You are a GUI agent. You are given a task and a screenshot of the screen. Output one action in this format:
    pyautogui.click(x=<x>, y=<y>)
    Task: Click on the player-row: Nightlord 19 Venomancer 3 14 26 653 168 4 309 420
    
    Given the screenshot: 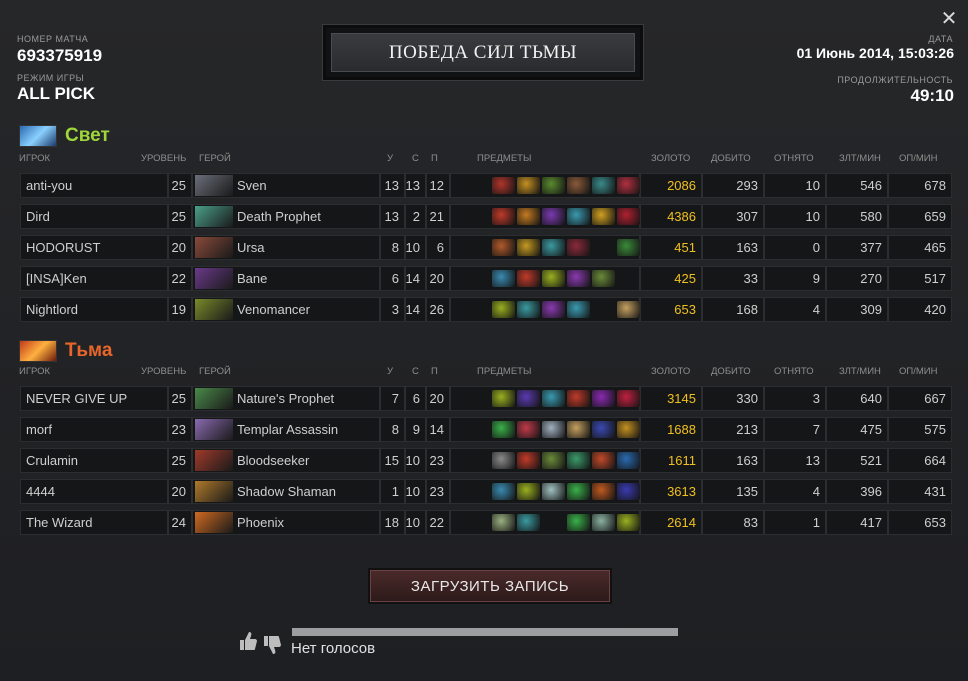 What is the action you would take?
    pyautogui.click(x=486, y=309)
    